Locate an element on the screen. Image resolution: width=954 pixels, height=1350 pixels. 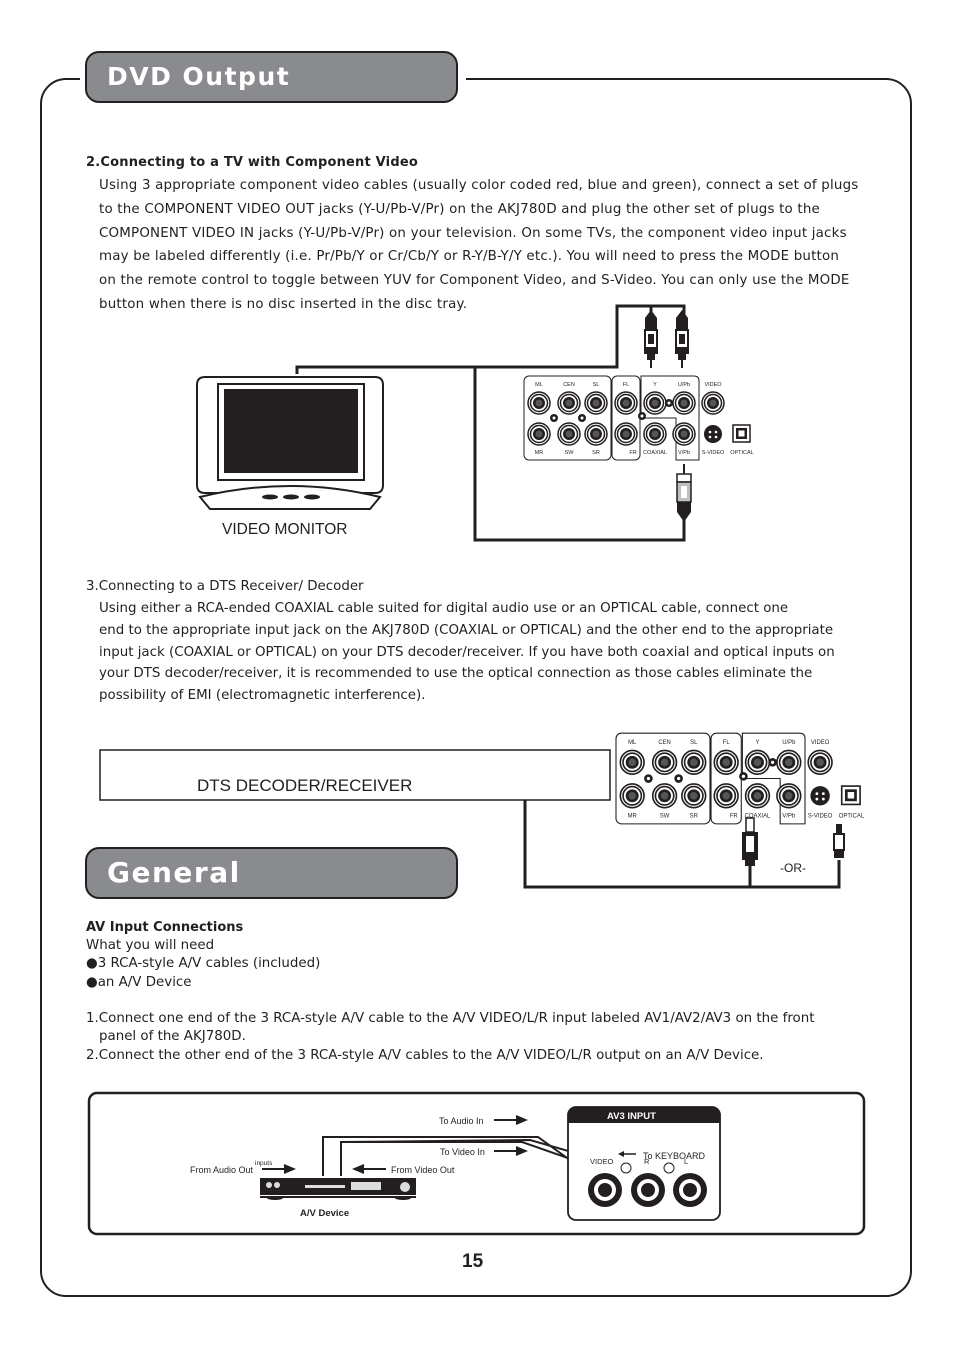
jack-label: VIDEO is located at coordinates (713, 385).